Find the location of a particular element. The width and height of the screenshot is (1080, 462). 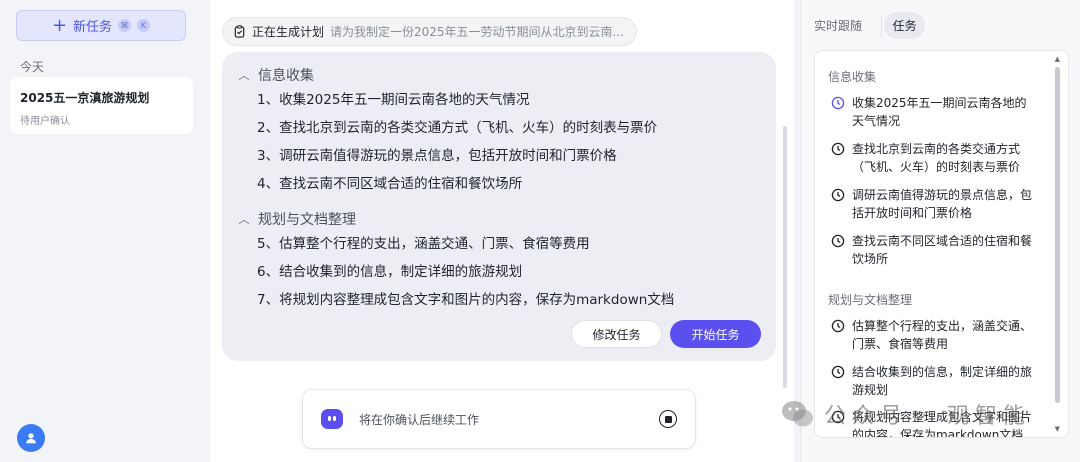

plan-step: 3、调研云南值得游玩的景点信息，包括开放时间和门票价格 is located at coordinates (437, 156).